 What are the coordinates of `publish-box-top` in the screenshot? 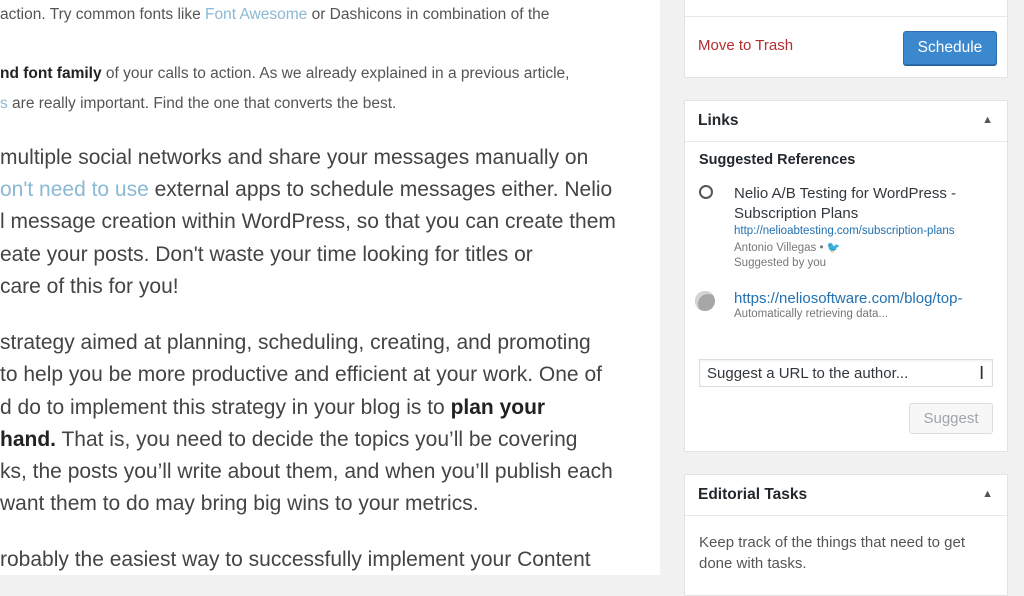 It's located at (846, 8).